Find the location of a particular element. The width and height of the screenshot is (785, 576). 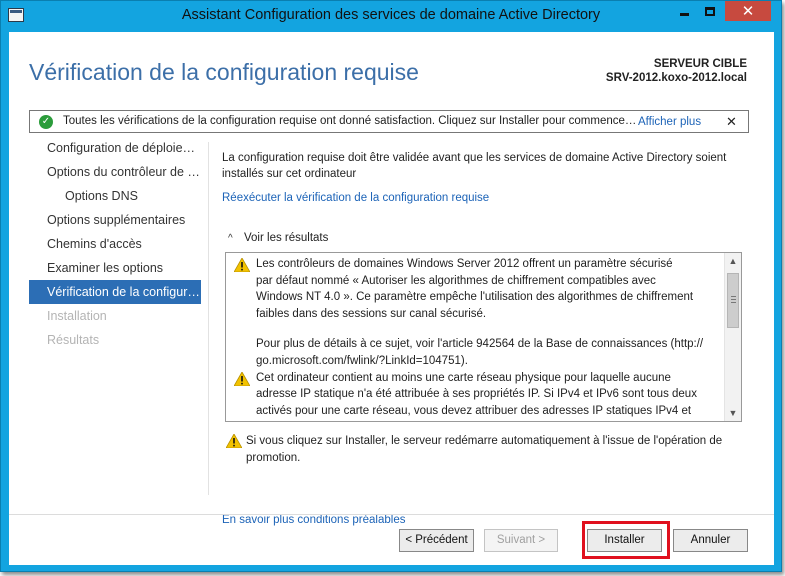

scroll-down-arrow-icon: ▼ is located at coordinates (733, 413).